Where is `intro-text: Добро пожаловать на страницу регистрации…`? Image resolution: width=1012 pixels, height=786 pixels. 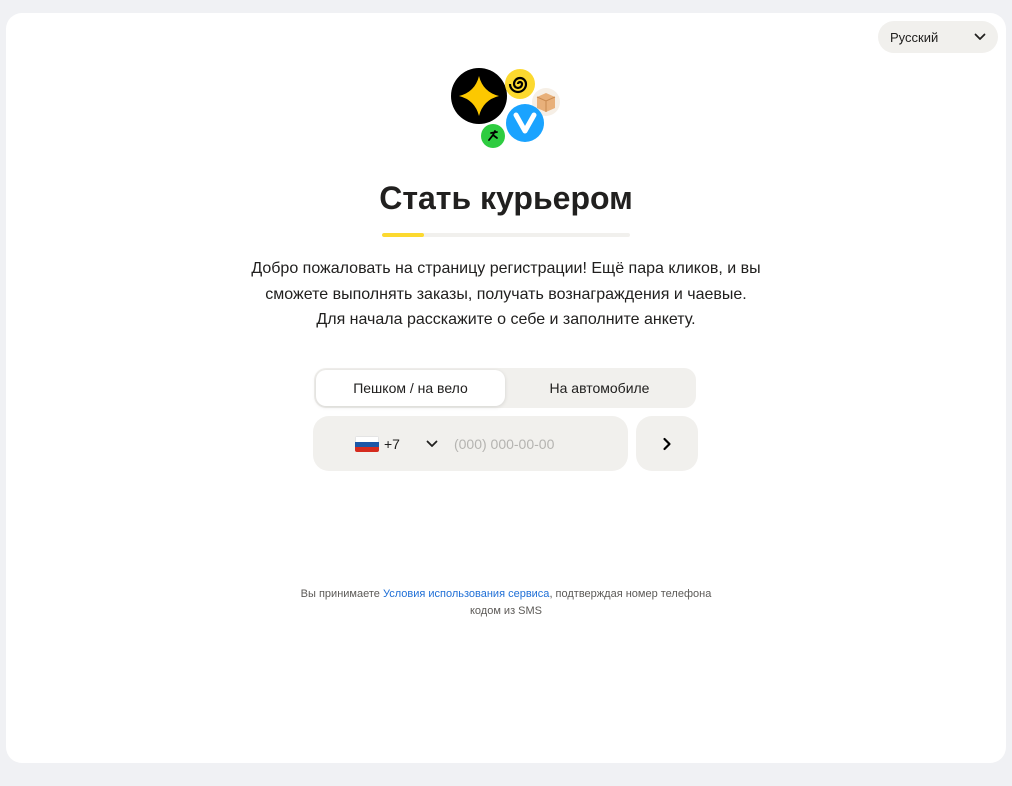
intro-text: Добро пожаловать на страницу регистрации… is located at coordinates (506, 294).